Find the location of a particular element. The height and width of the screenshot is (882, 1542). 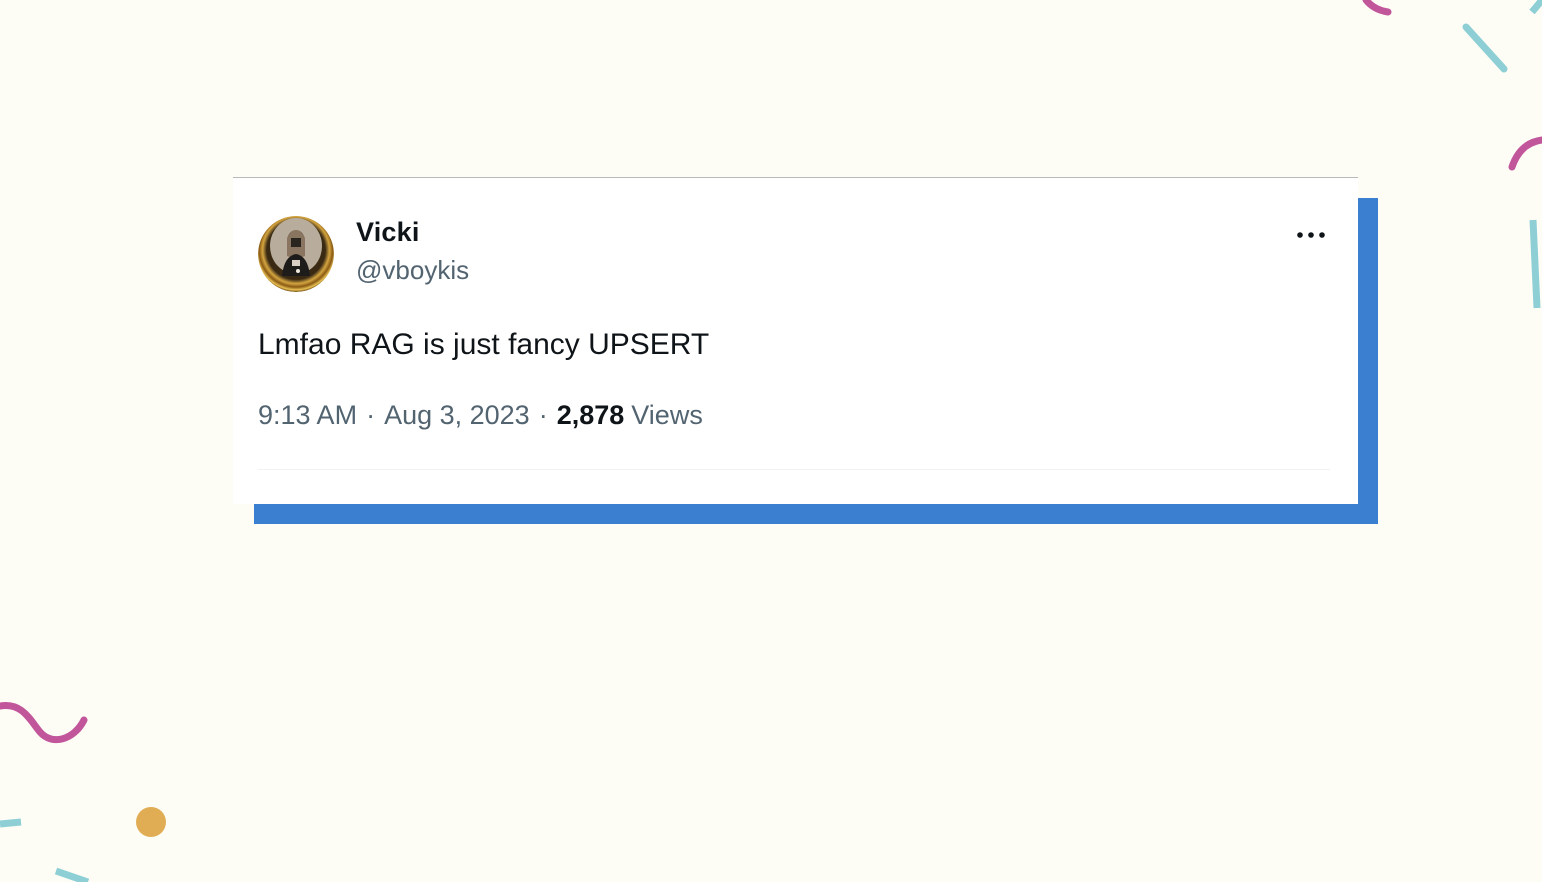

more-options-ellipsis-icon is located at coordinates (1311, 235).